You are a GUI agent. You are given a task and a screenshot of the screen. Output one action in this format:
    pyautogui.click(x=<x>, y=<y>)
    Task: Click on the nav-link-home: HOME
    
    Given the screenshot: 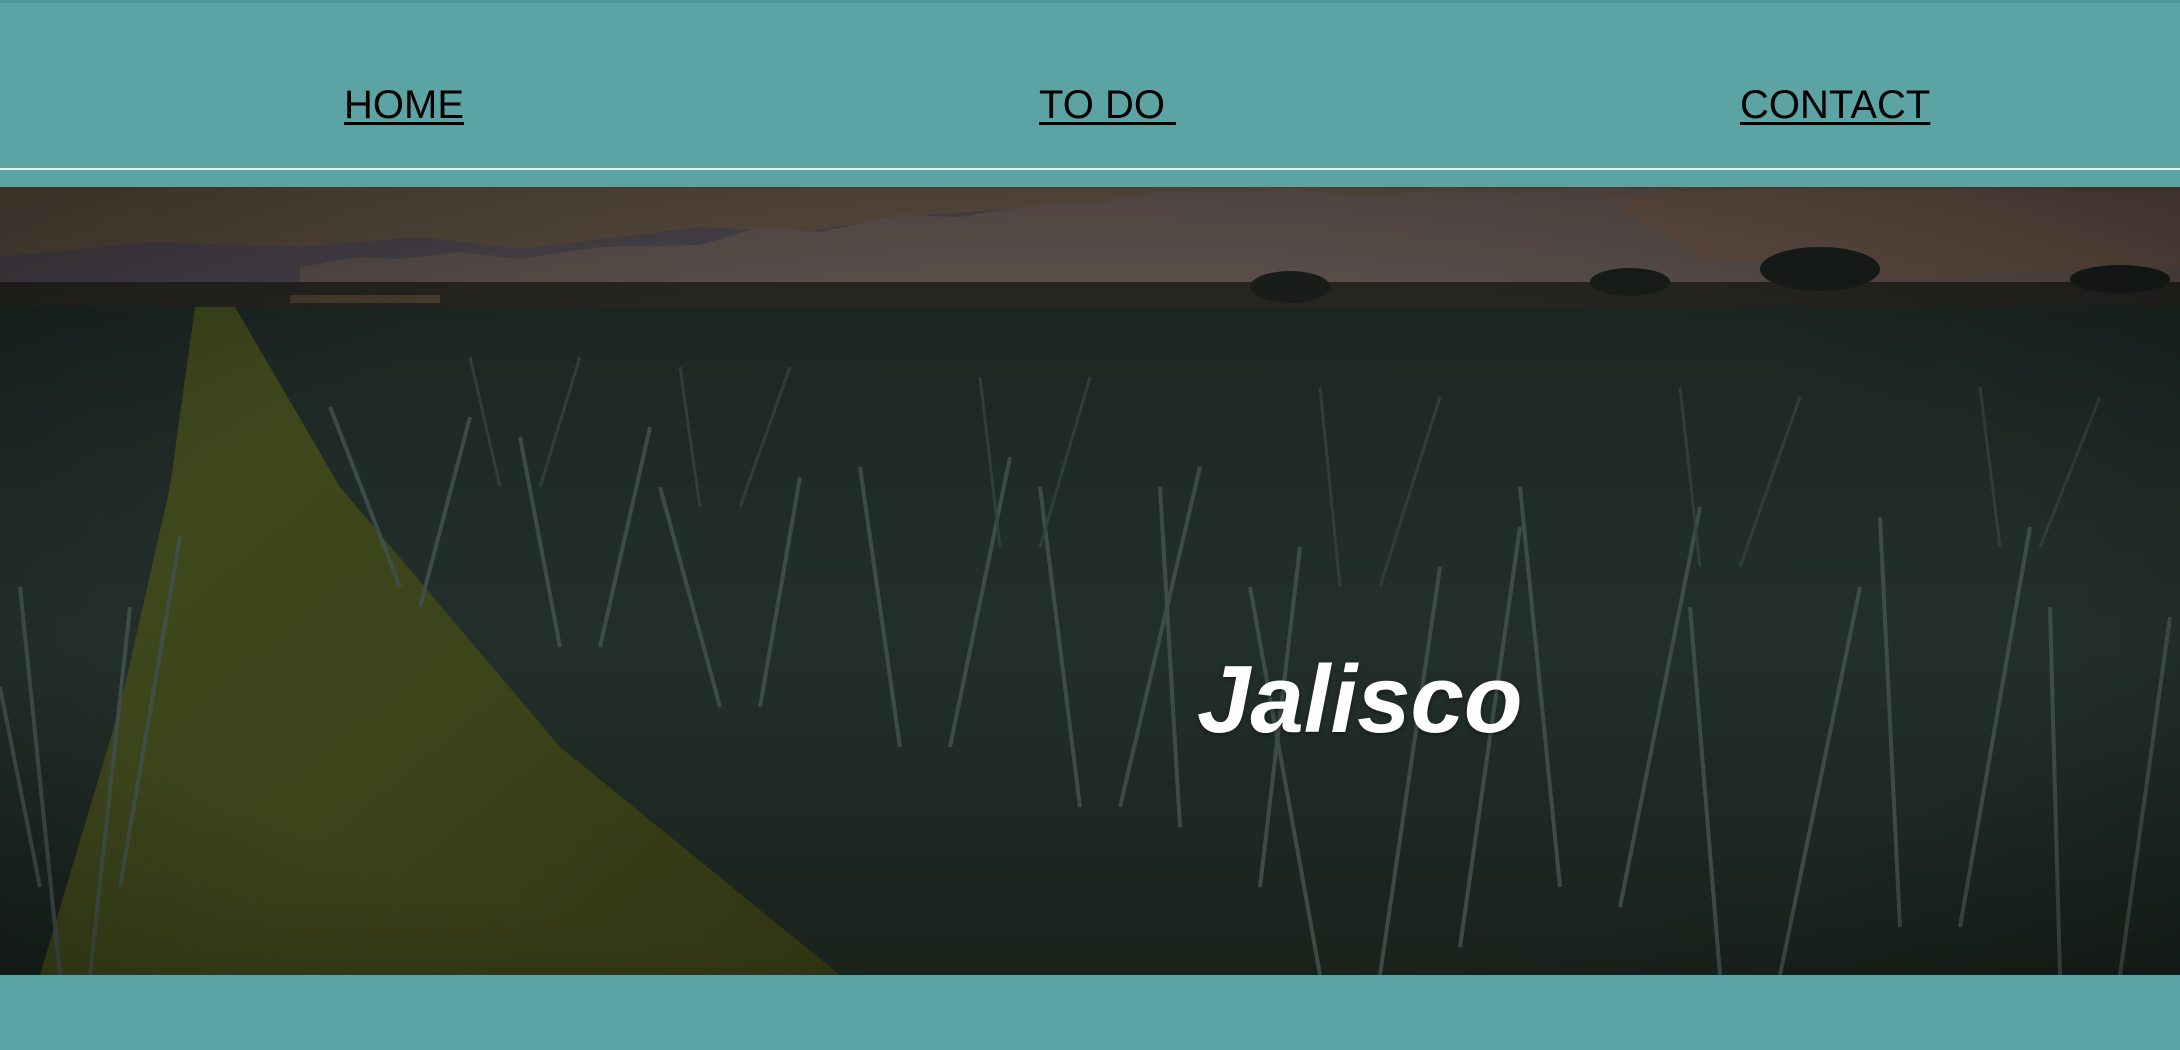 What is the action you would take?
    pyautogui.click(x=404, y=105)
    